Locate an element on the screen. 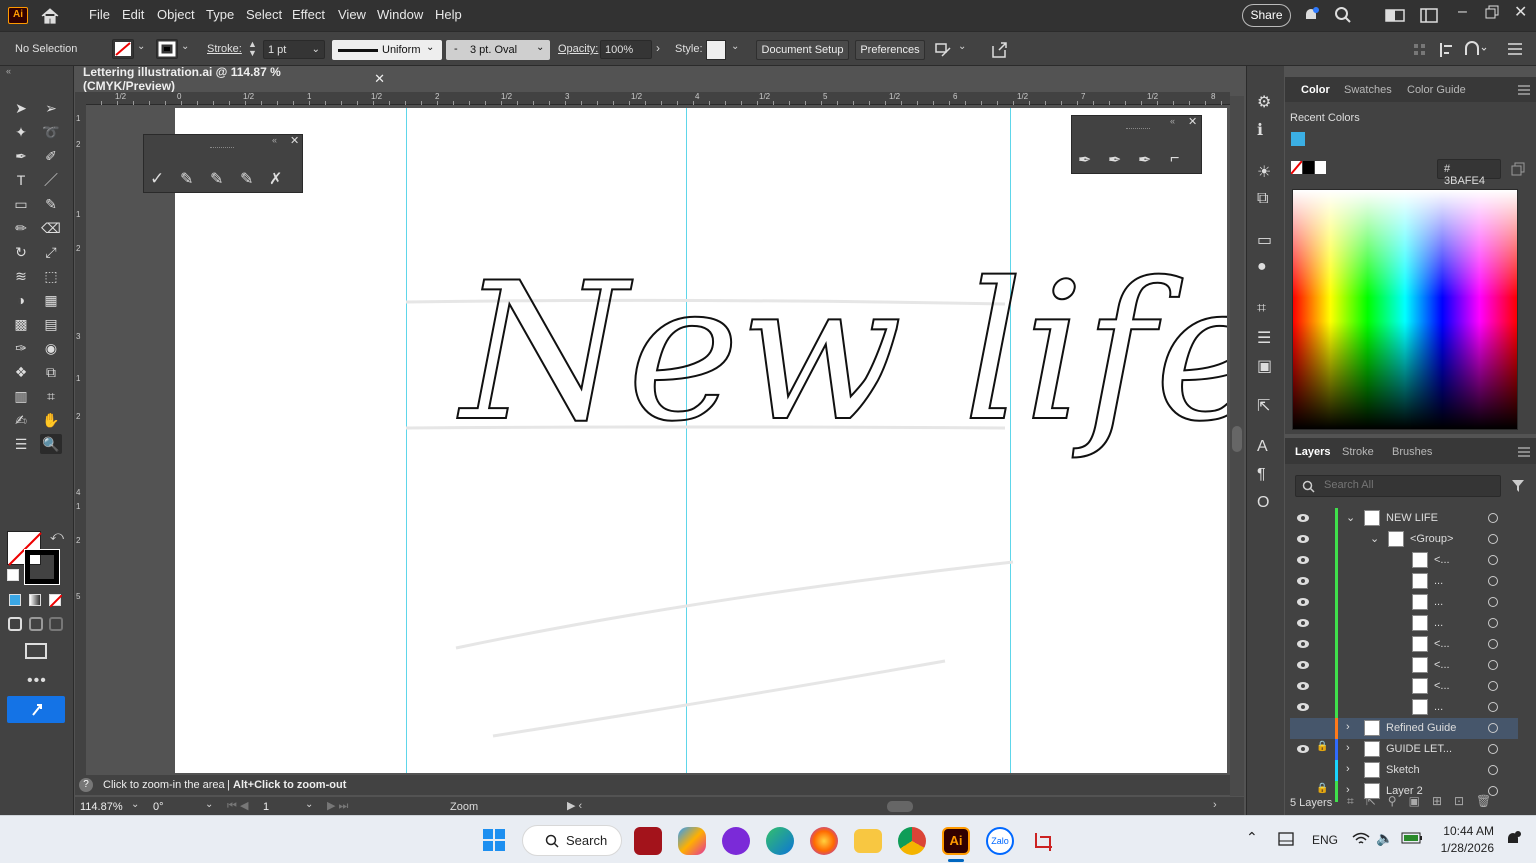  default-colors-icon is located at coordinates (13, 575).